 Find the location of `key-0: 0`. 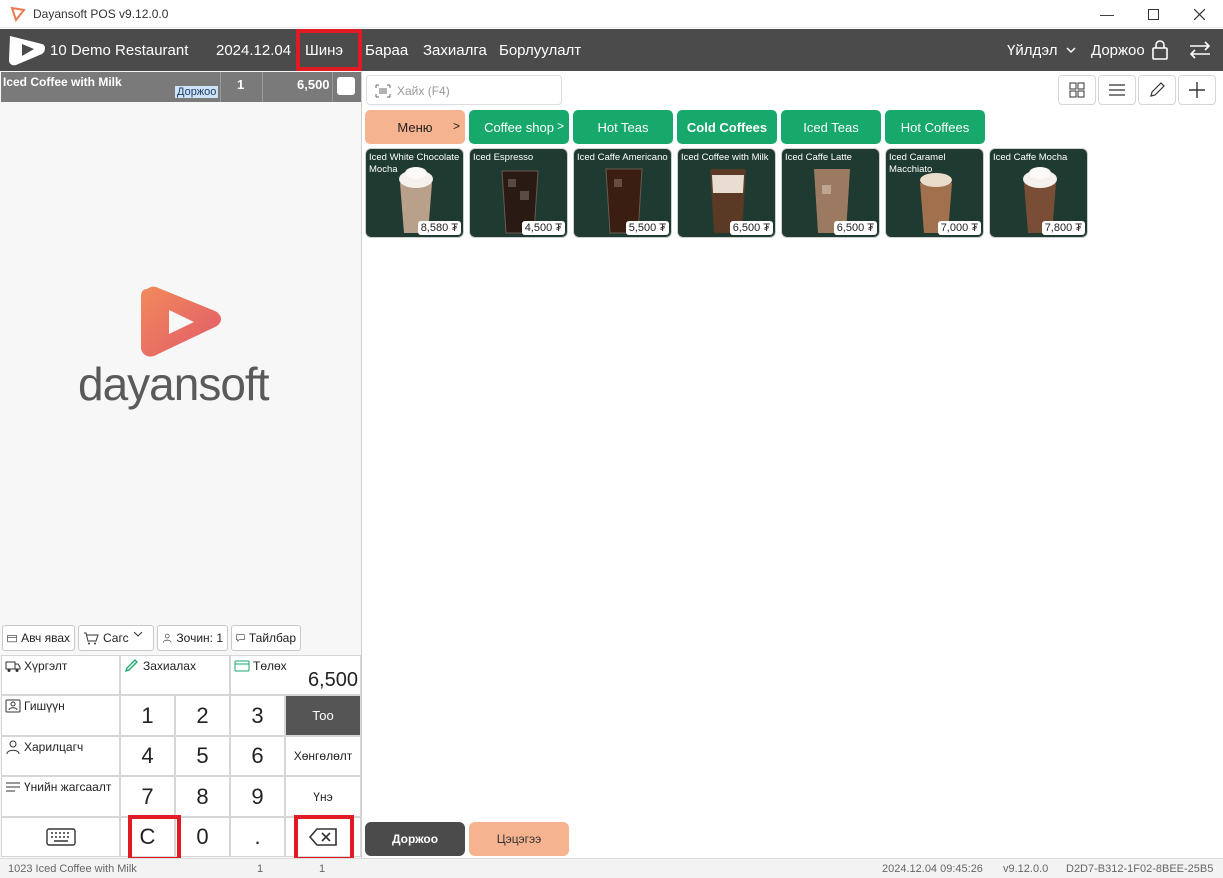

key-0: 0 is located at coordinates (202, 837).